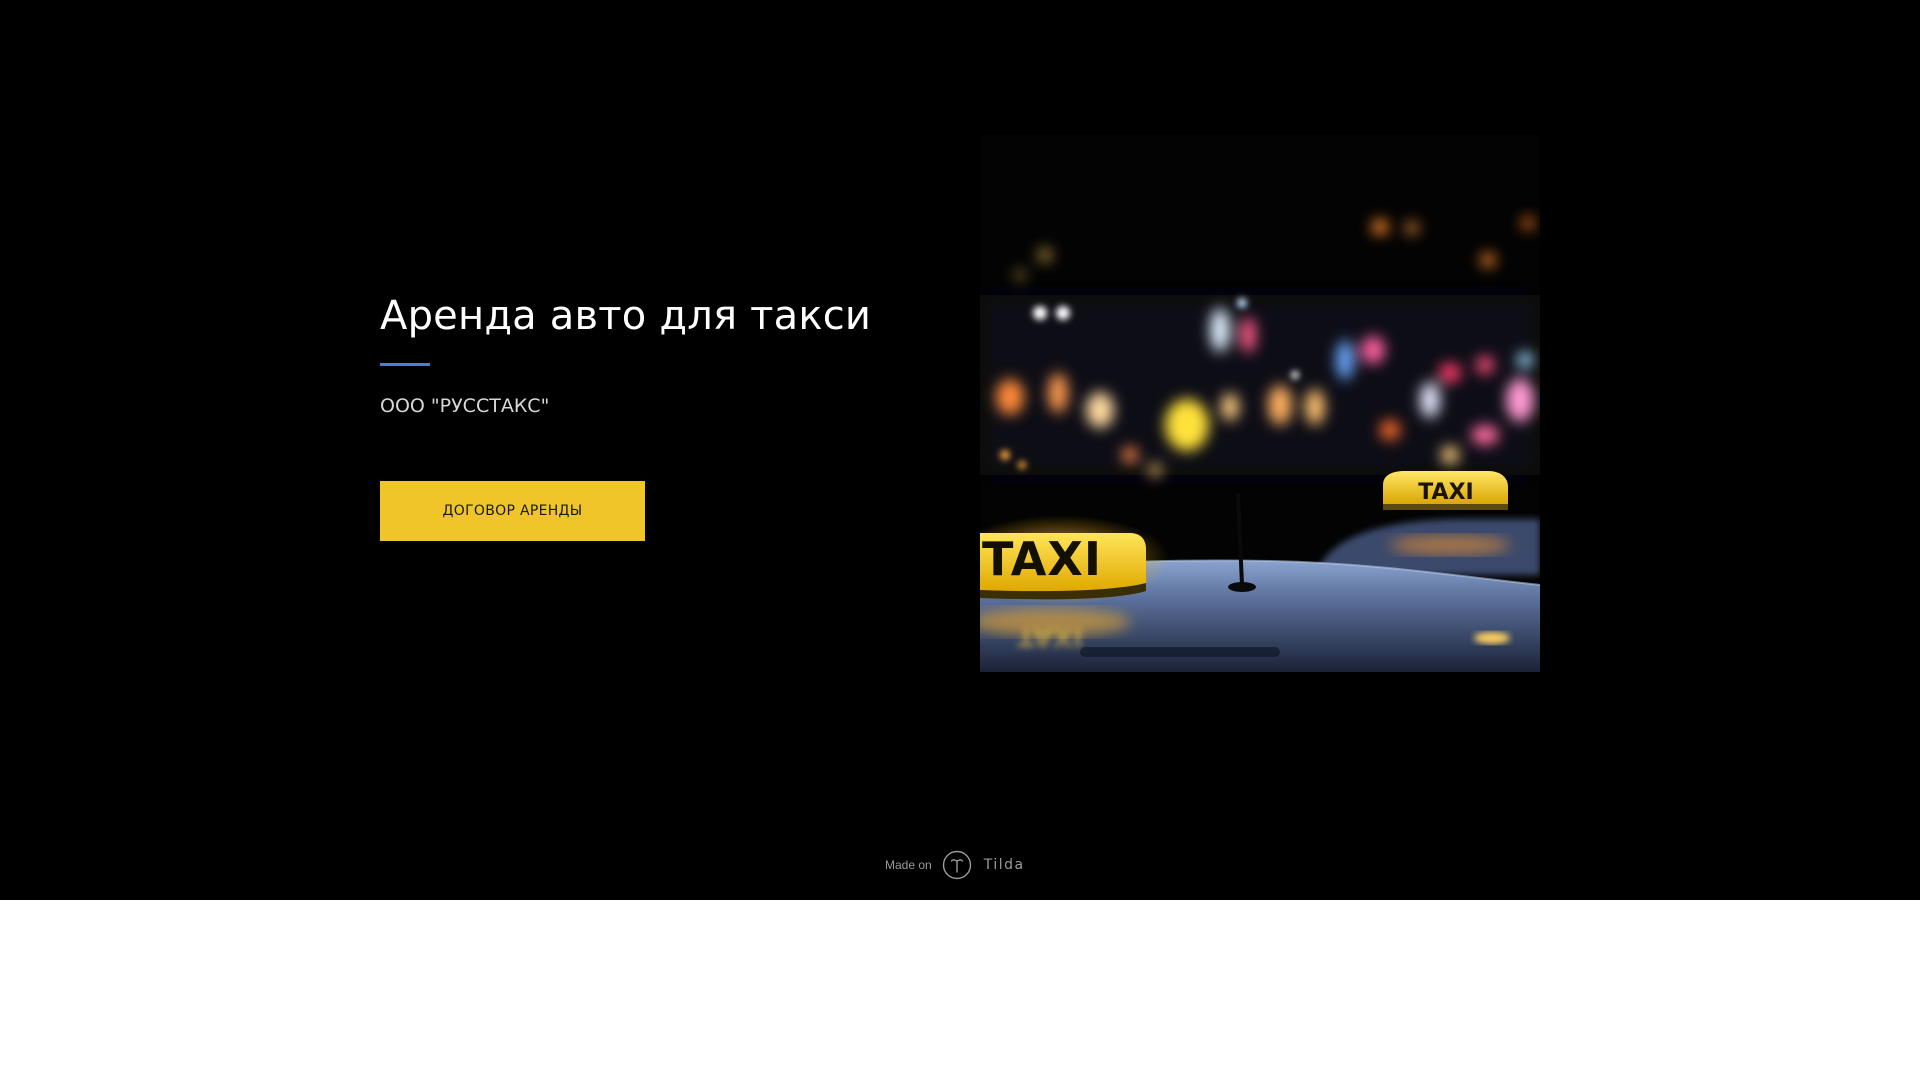 The height and width of the screenshot is (1080, 1920). Describe the element at coordinates (908, 865) in the screenshot. I see `made-on-label: Made on` at that location.